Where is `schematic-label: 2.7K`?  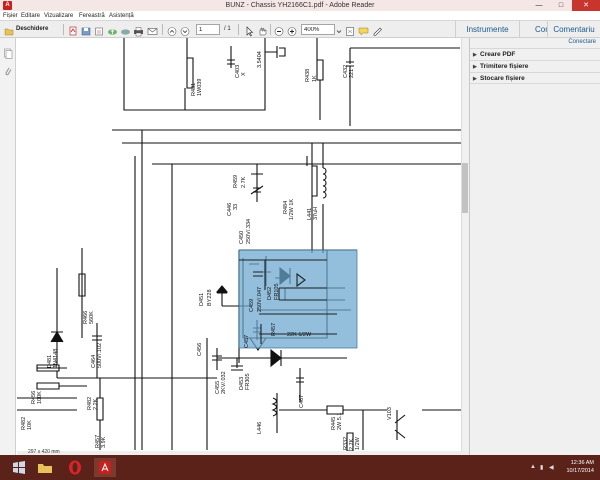 schematic-label: 2.7K is located at coordinates (244, 182).